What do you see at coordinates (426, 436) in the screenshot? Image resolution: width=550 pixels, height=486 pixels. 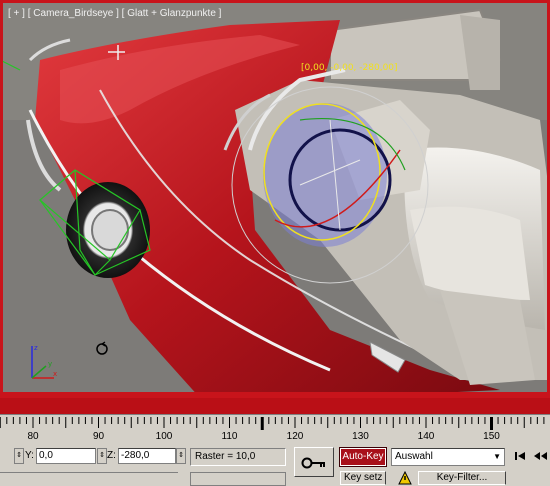 I see `timeline-tick-label: 140` at bounding box center [426, 436].